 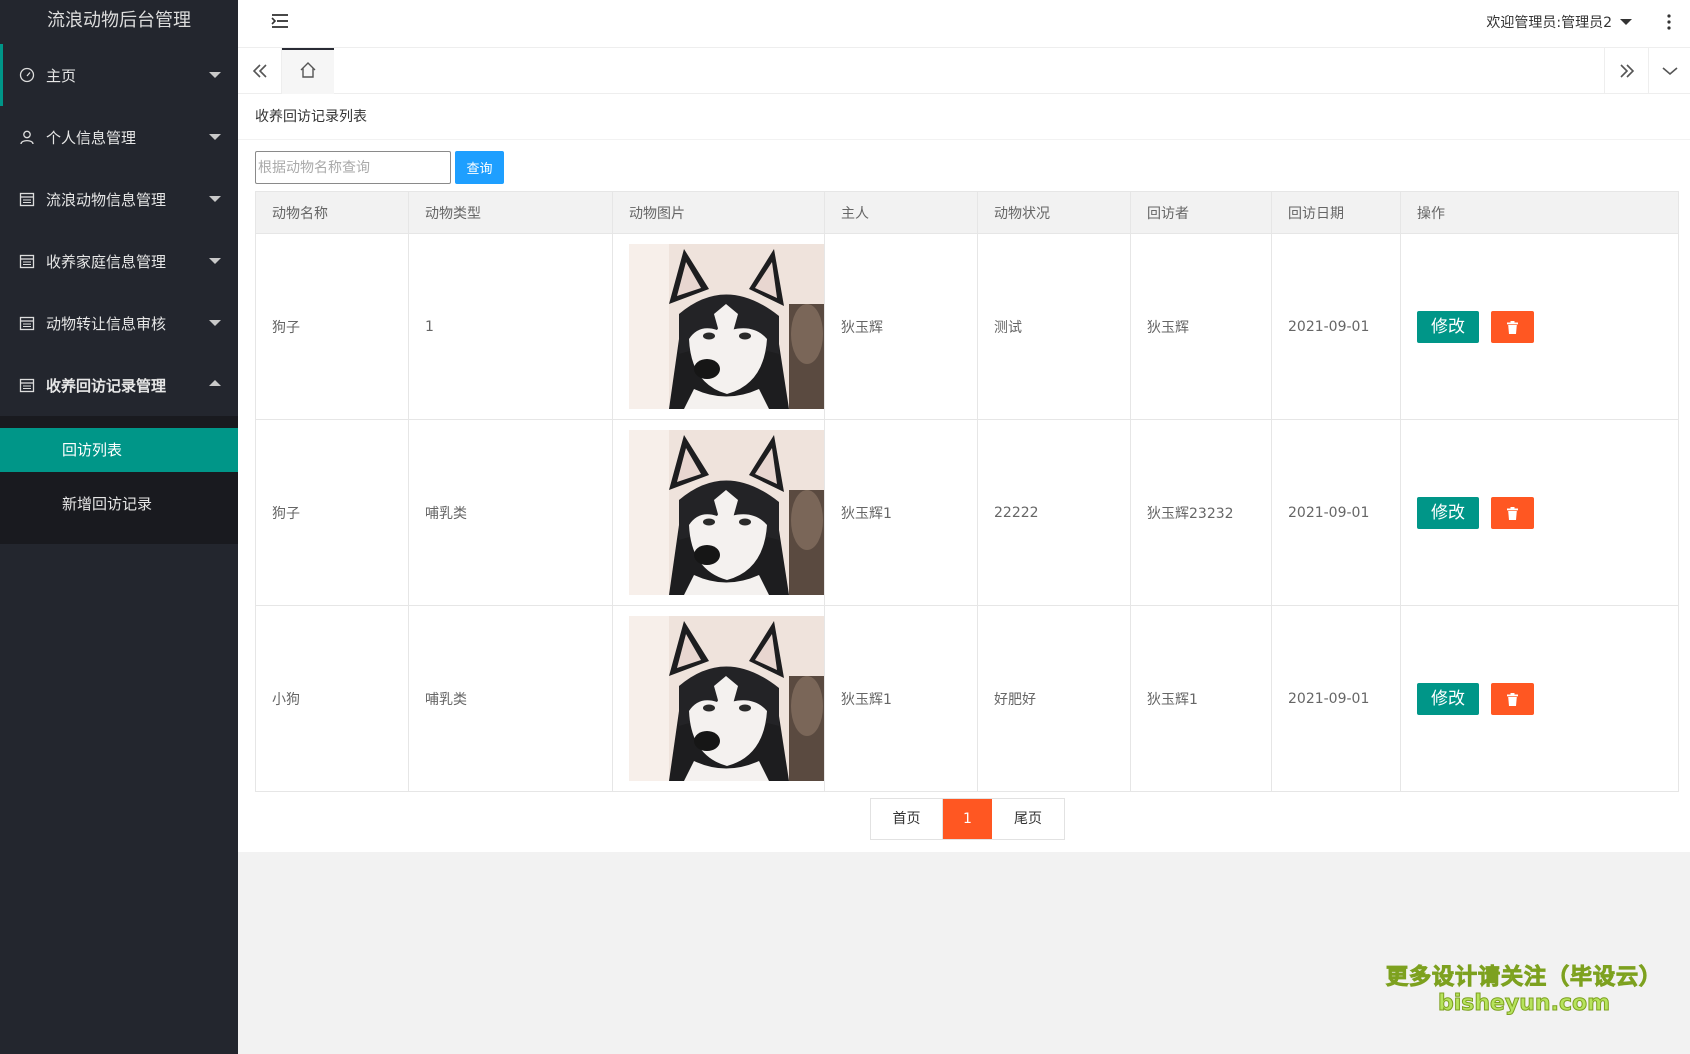 I want to click on pager-current-page: 1, so click(x=967, y=819).